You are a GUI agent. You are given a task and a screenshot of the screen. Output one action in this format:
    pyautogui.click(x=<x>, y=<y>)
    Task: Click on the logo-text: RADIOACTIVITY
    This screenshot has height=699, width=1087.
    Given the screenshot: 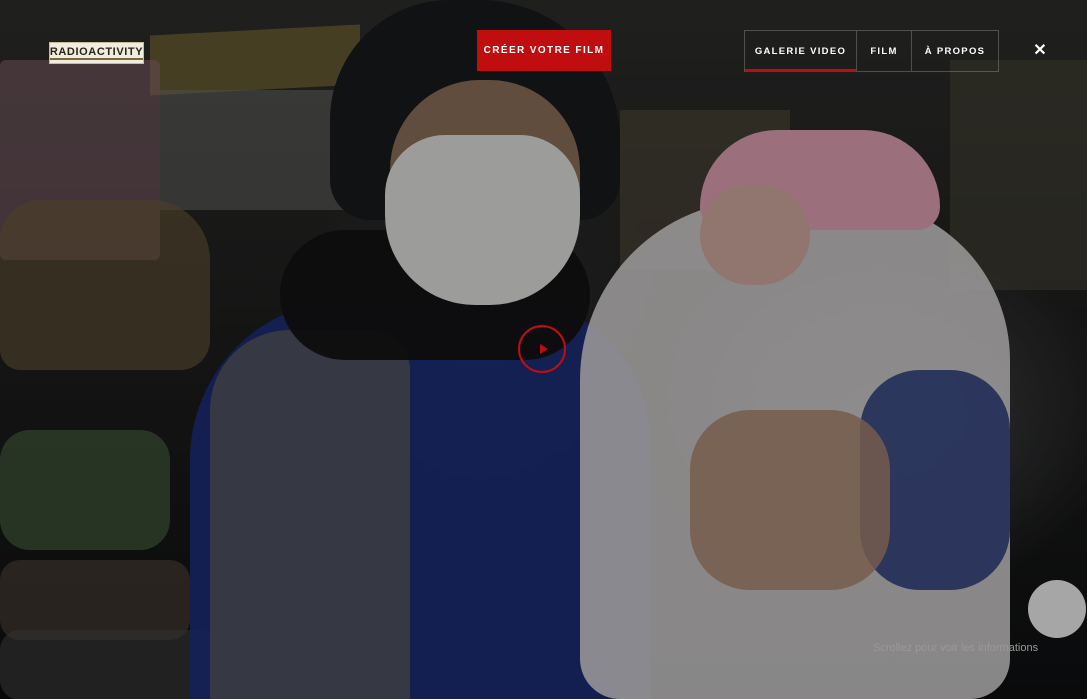 What is the action you would take?
    pyautogui.click(x=96, y=53)
    